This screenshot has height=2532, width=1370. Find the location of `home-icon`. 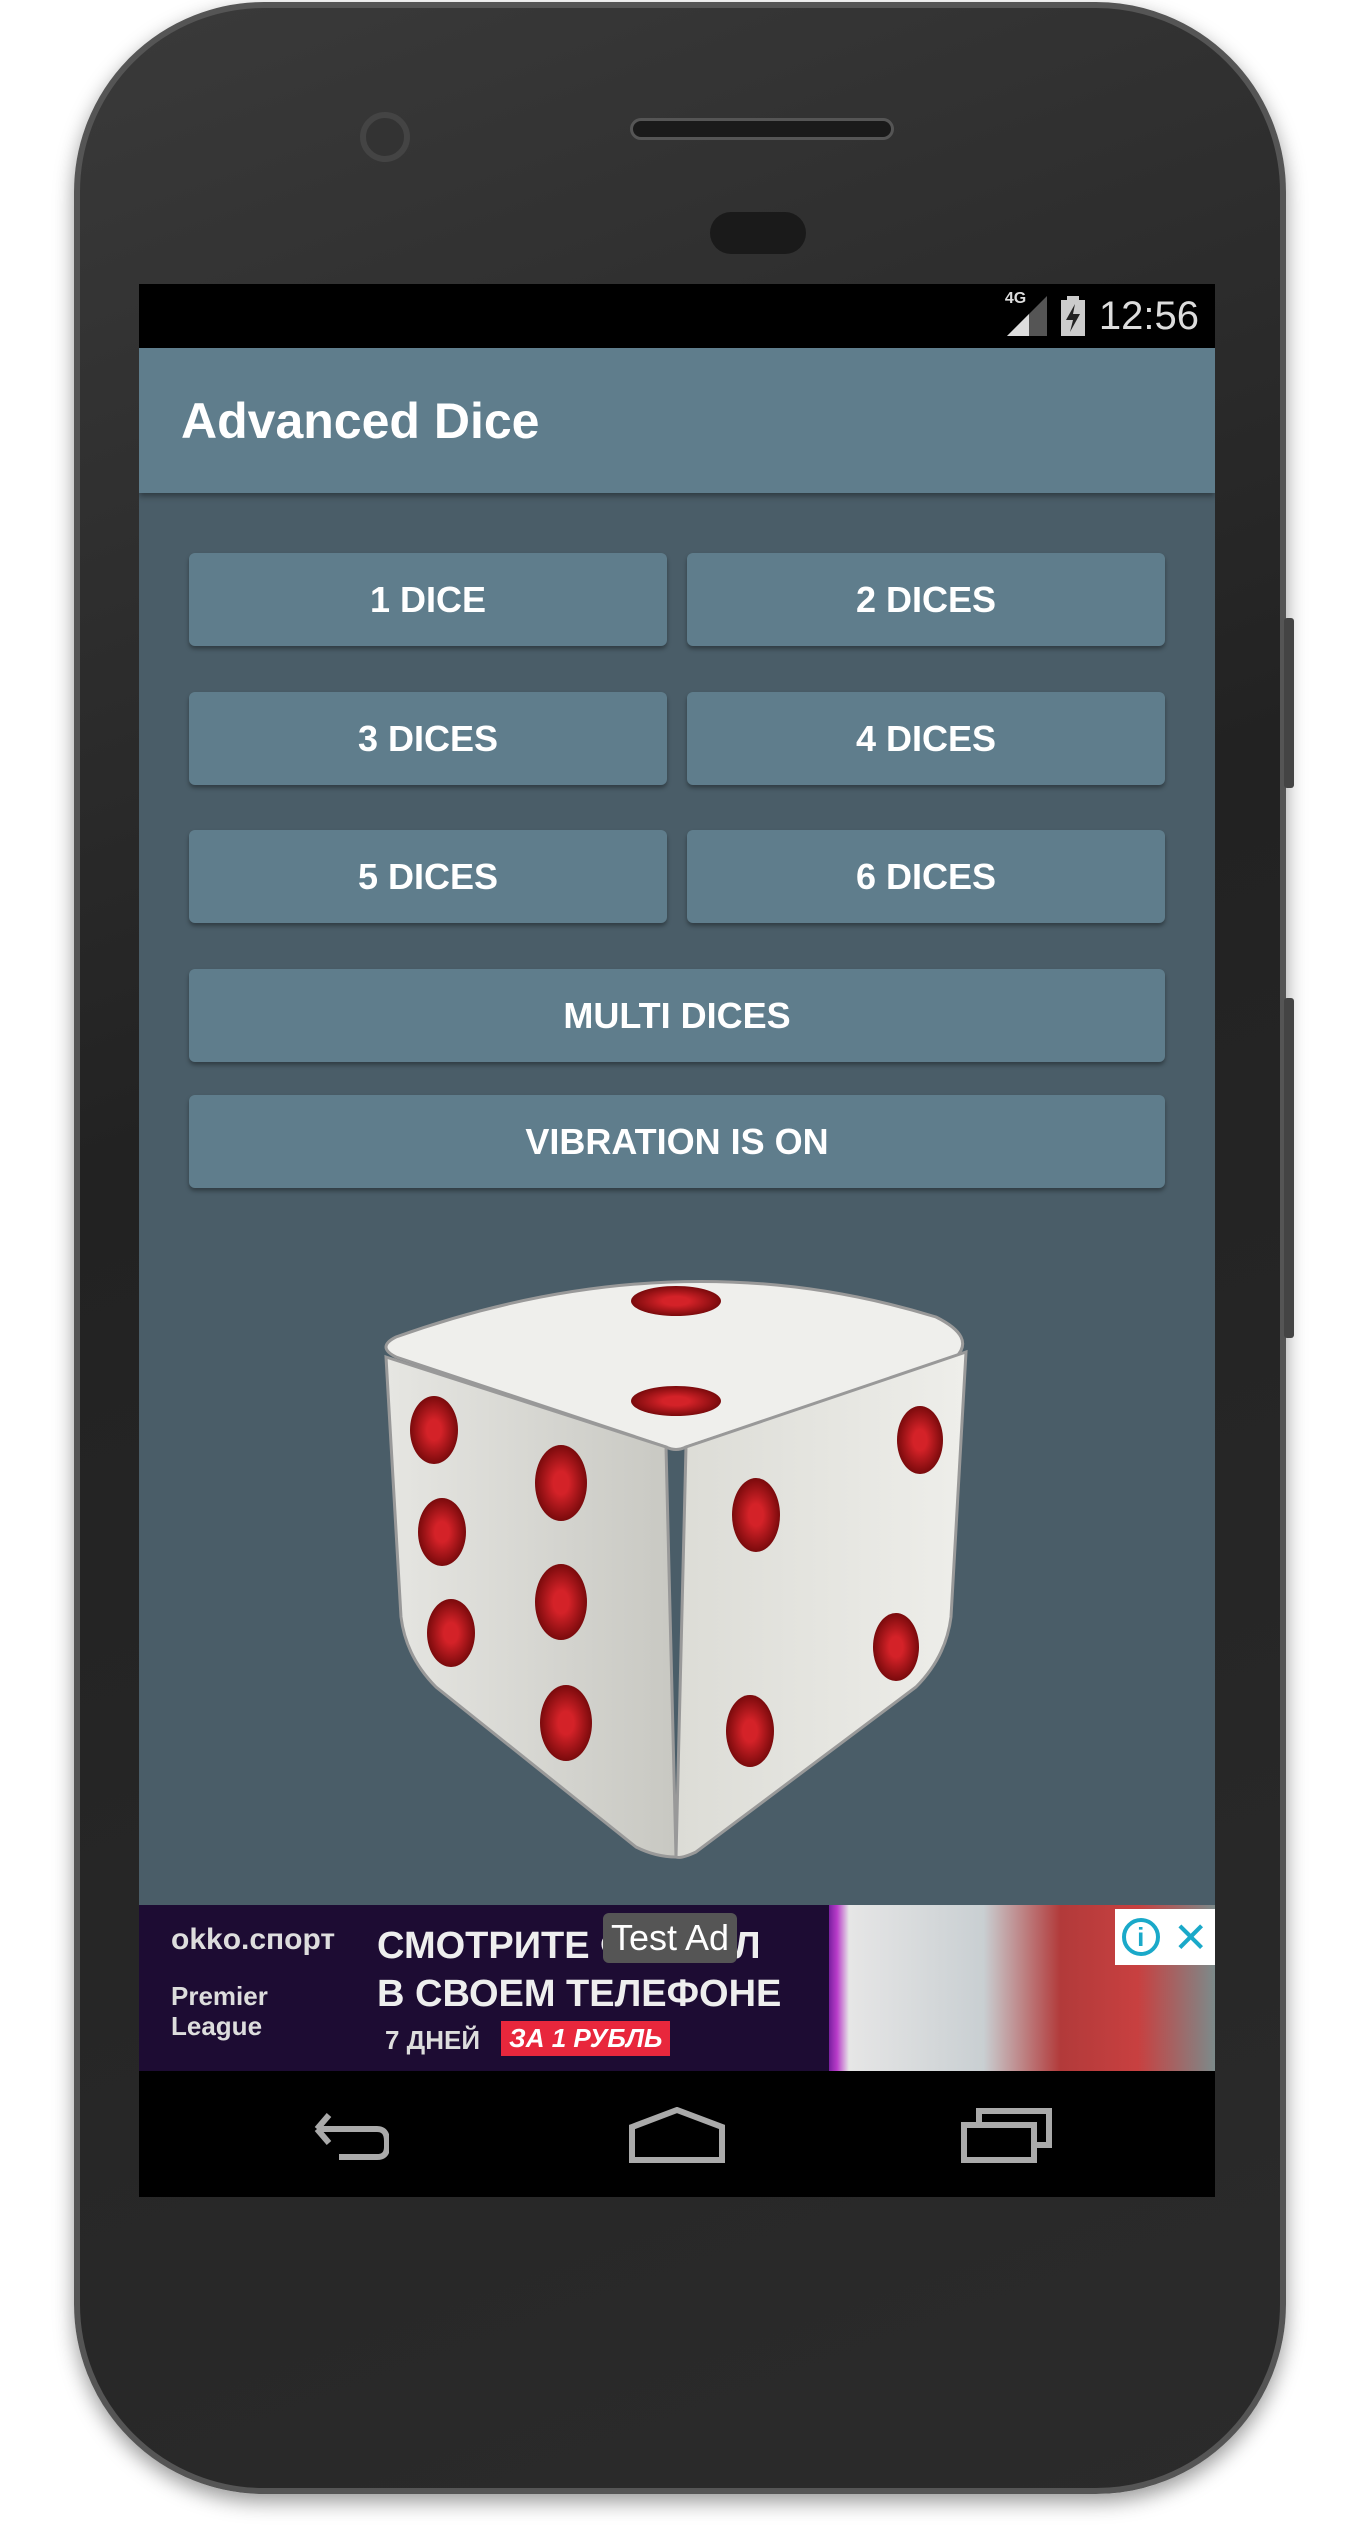

home-icon is located at coordinates (677, 2135).